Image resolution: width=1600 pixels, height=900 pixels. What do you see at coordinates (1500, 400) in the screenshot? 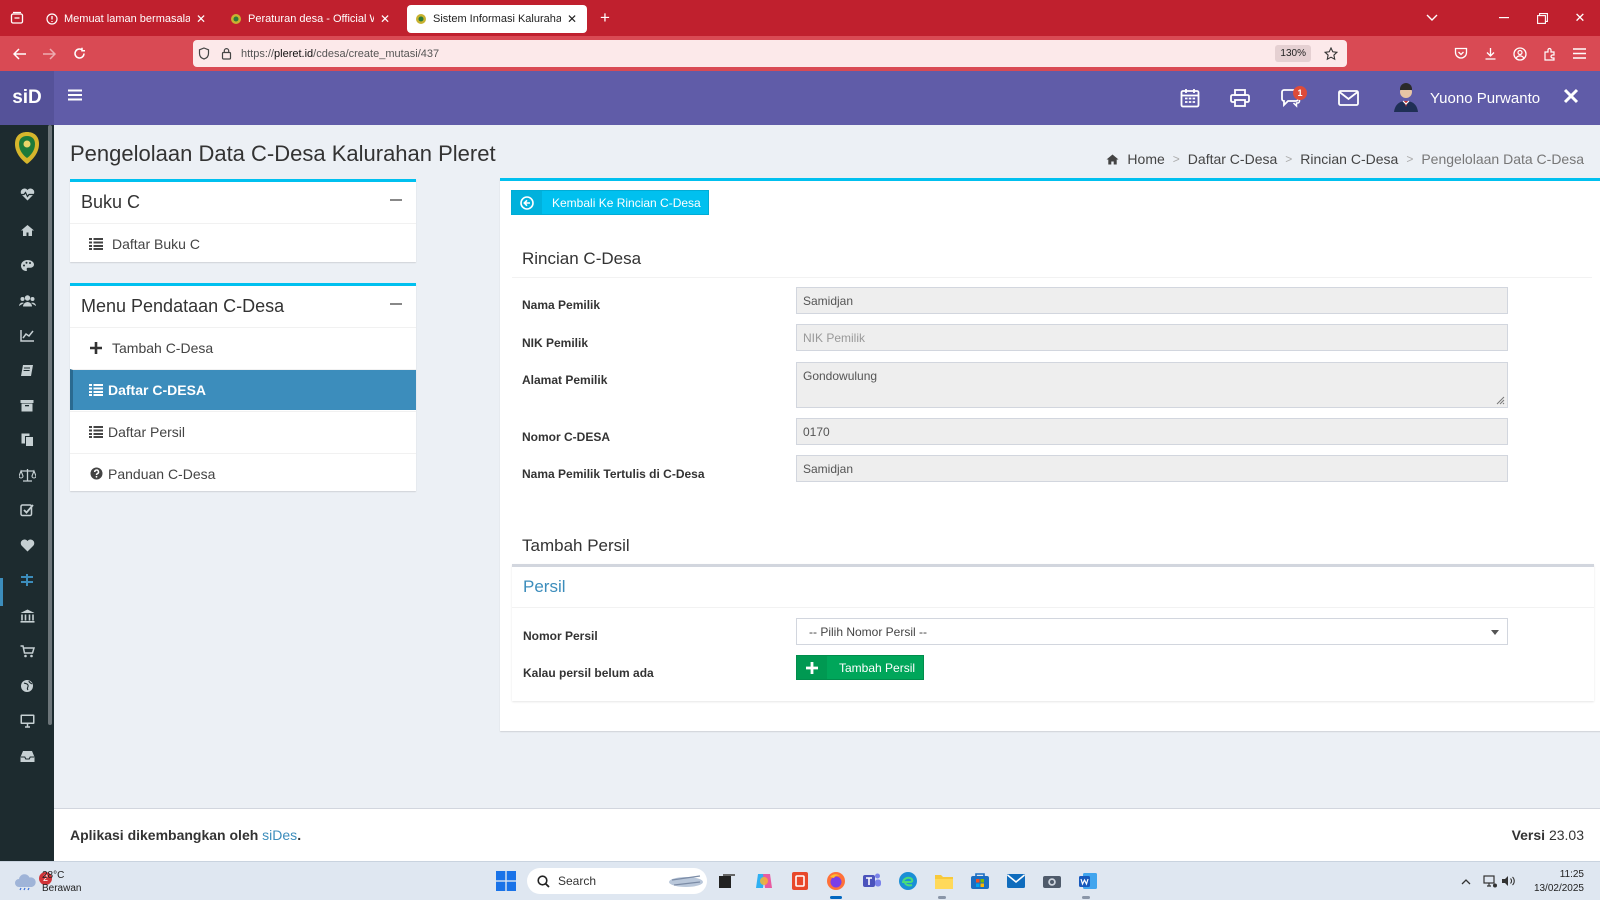
I see `resize-grip-icon` at bounding box center [1500, 400].